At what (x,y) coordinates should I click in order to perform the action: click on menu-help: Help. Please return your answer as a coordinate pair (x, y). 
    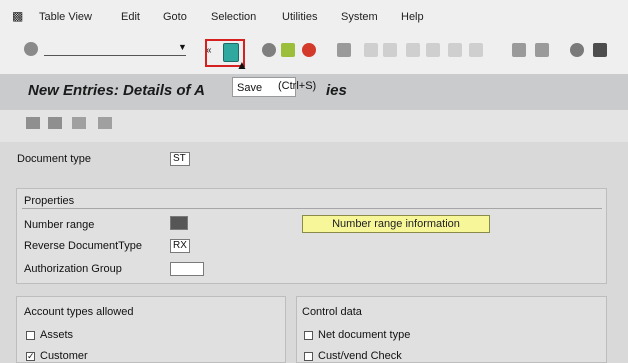
    Looking at the image, I should click on (412, 17).